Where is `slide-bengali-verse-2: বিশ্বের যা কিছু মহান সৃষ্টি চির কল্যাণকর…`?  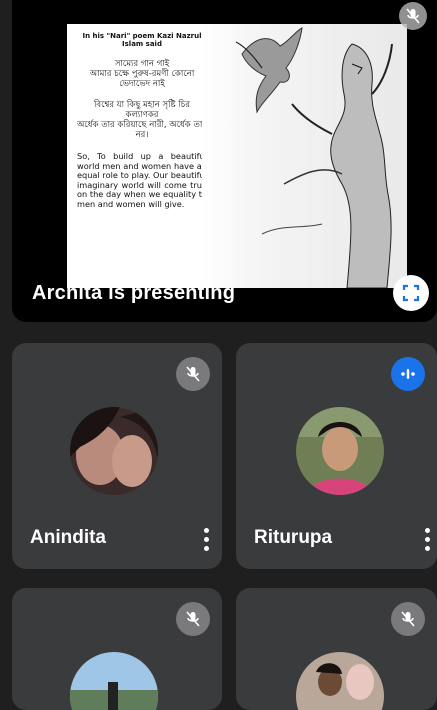
slide-bengali-verse-2: বিশ্বের যা কিছু মহান সৃষ্টি চির কল্যাণকর… is located at coordinates (142, 120).